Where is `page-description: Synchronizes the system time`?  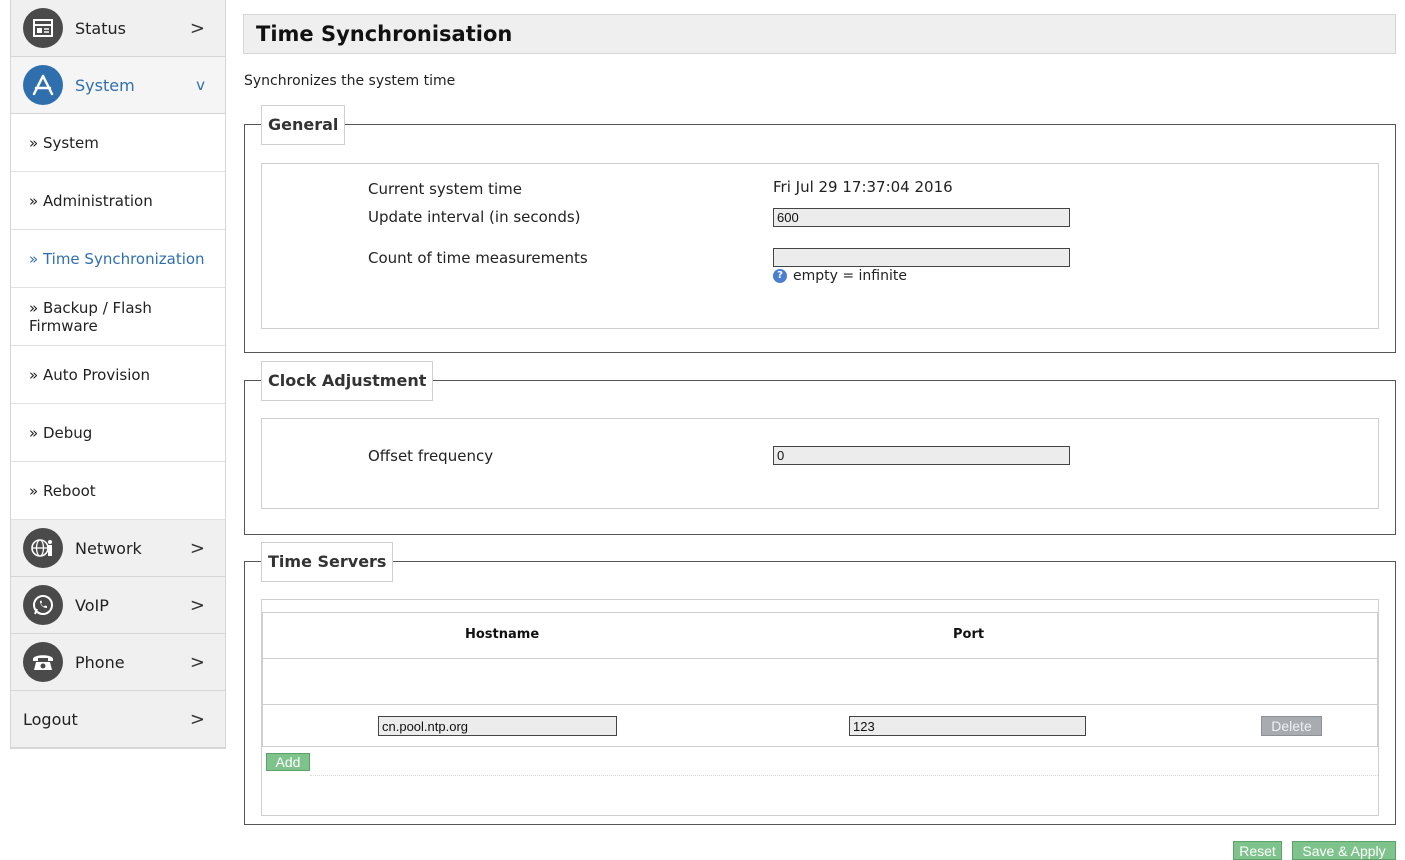
page-description: Synchronizes the system time is located at coordinates (350, 81).